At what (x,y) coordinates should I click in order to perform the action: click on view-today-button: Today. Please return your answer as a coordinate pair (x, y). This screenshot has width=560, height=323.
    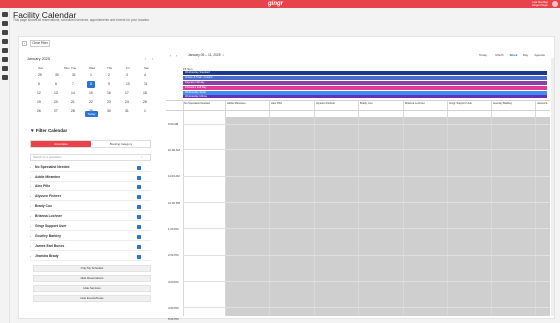
    Looking at the image, I should click on (483, 55).